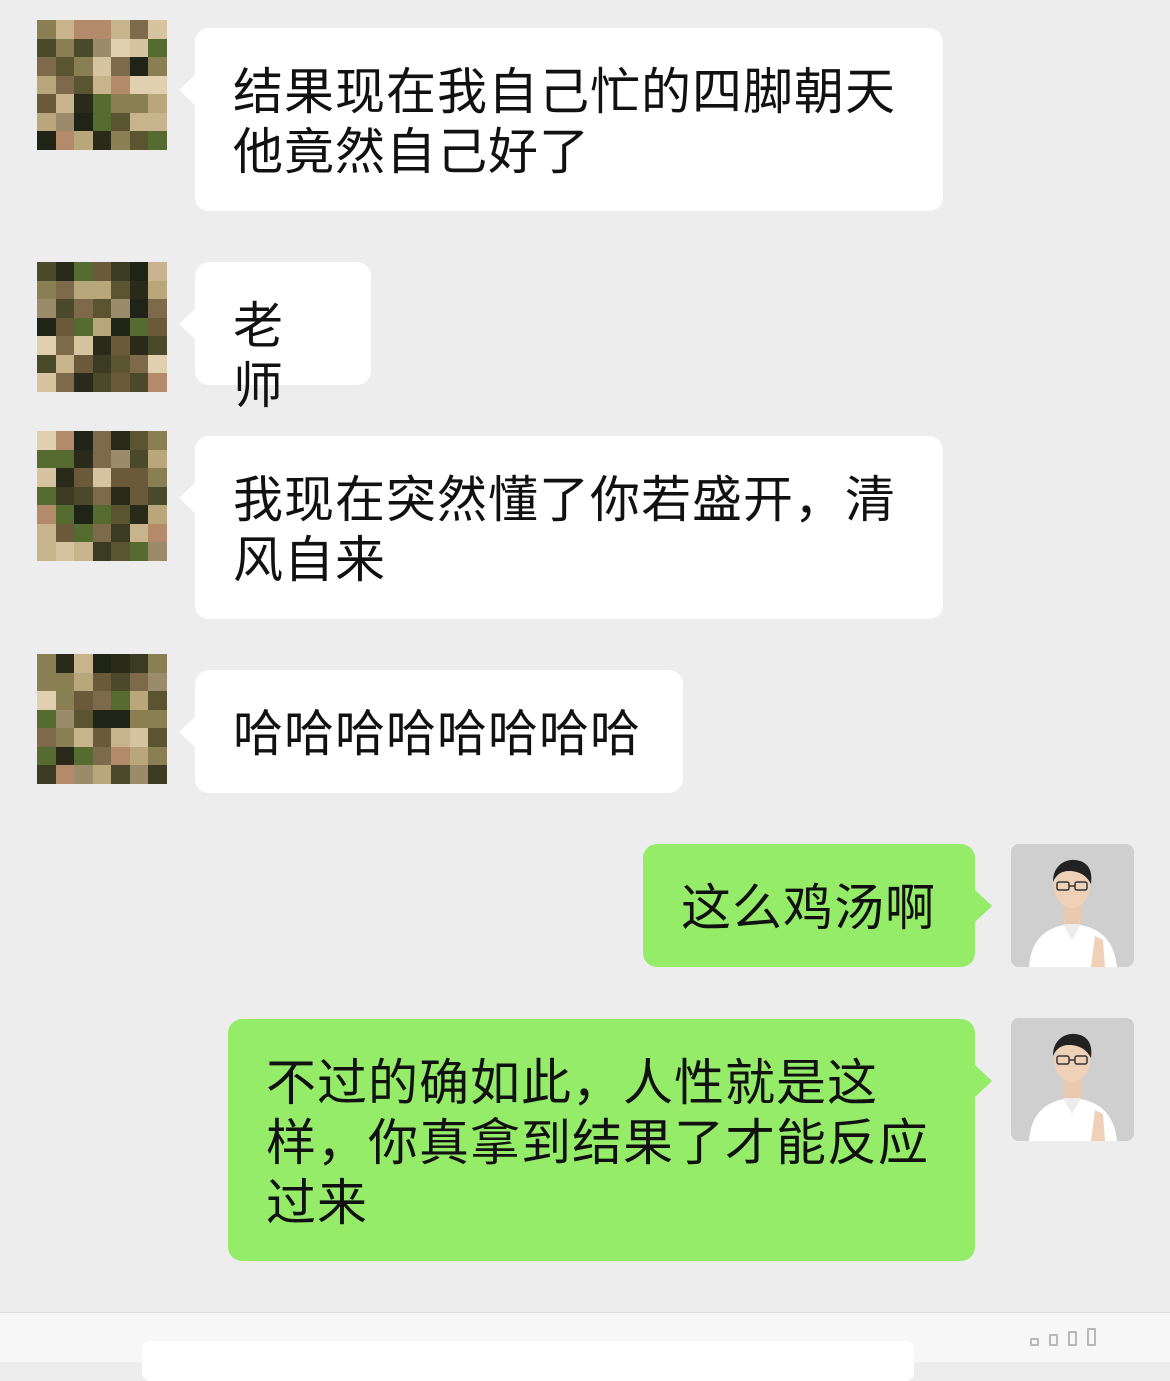 This screenshot has height=1381, width=1170. I want to click on message-text: 哈哈哈哈哈哈哈哈, so click(437, 734).